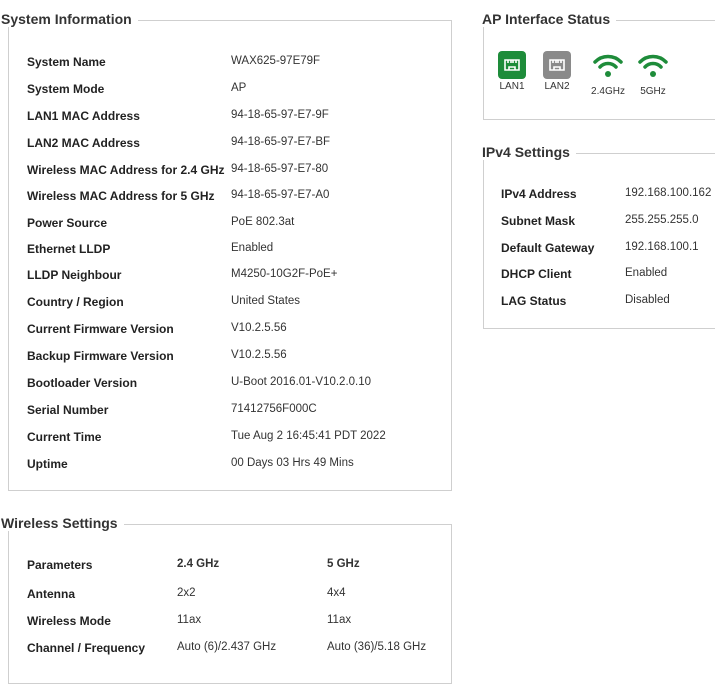  I want to click on sysinfo-value: 94-18-65-97-E7-A0, so click(280, 195).